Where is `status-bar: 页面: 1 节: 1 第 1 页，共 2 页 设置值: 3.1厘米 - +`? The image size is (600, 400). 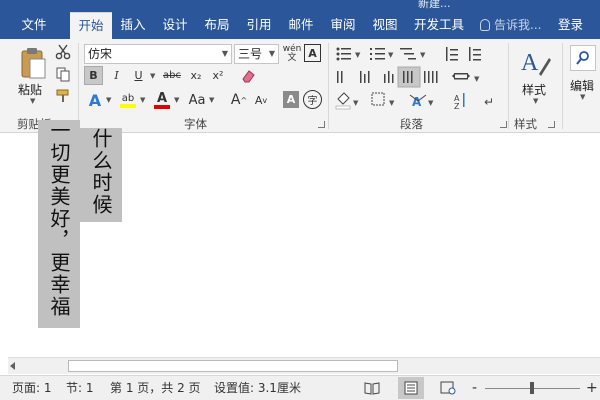
status-bar: 页面: 1 节: 1 第 1 页，共 2 页 设置值: 3.1厘米 - + is located at coordinates (300, 387).